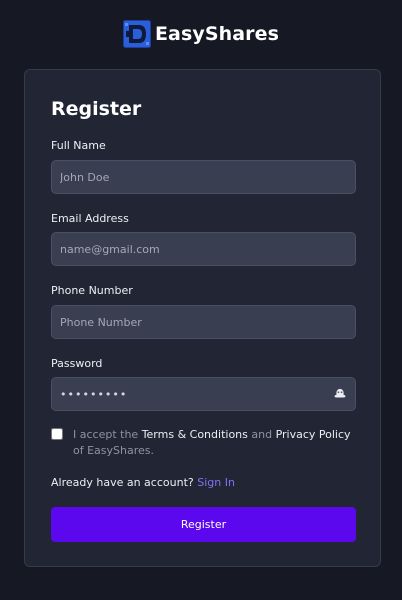 The height and width of the screenshot is (600, 402). I want to click on terms-prefix: I accept the, so click(107, 434).